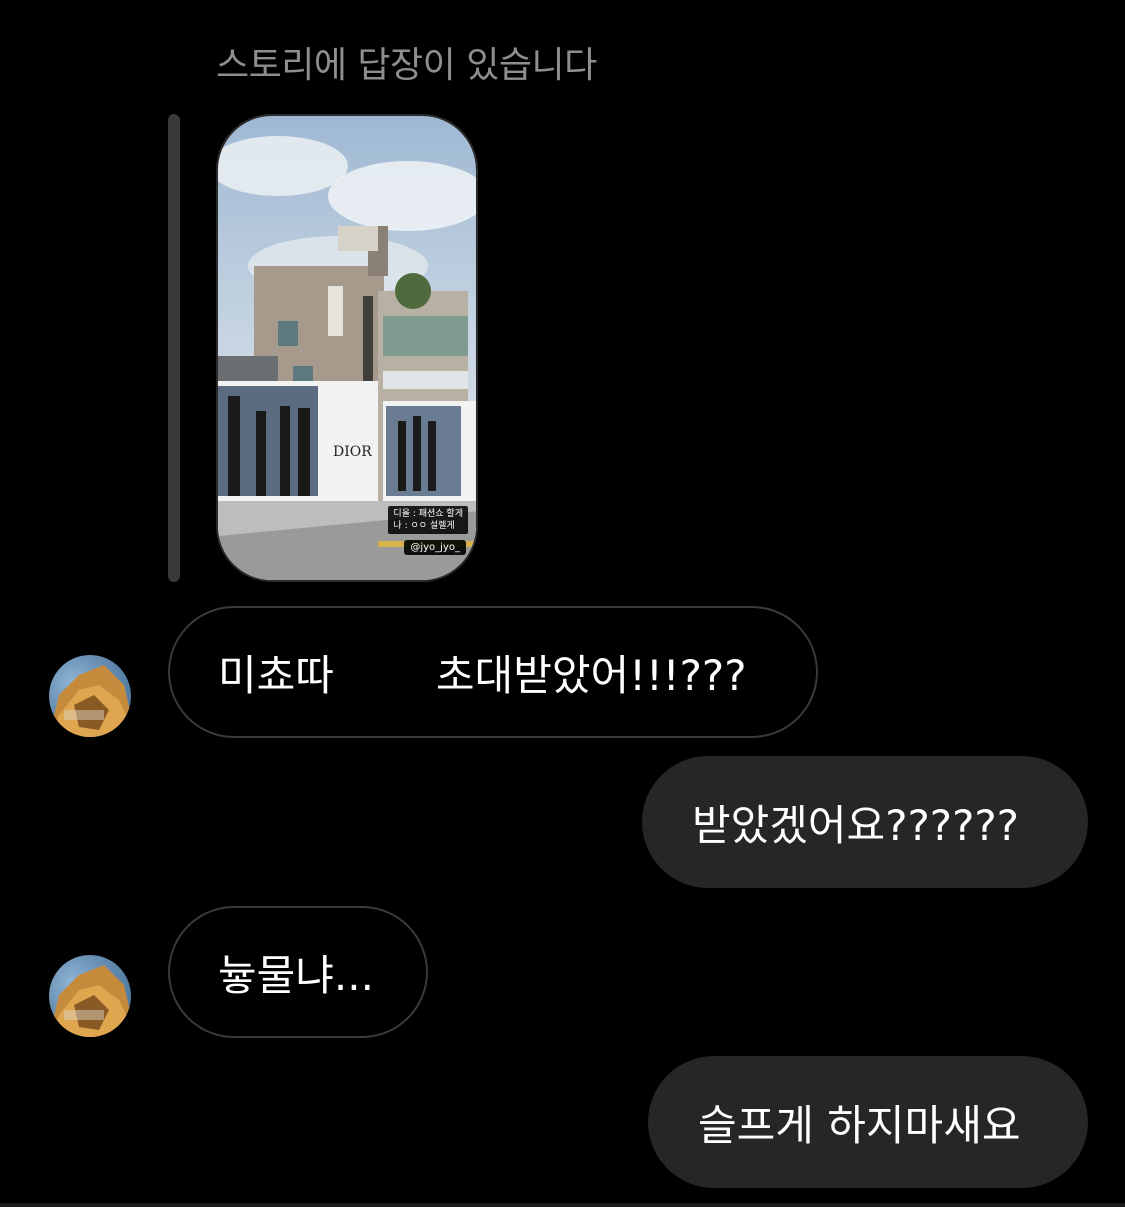 The height and width of the screenshot is (1207, 1125). Describe the element at coordinates (424, 526) in the screenshot. I see `story-caption-line2: 나 : ㅇㅇ 설렐게` at that location.